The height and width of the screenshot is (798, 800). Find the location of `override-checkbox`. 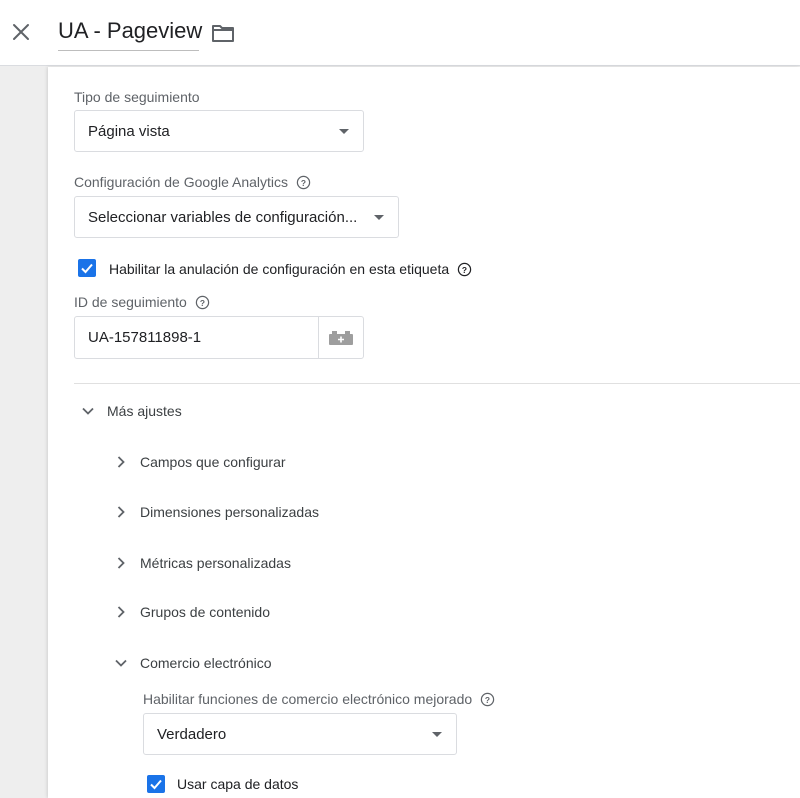

override-checkbox is located at coordinates (87, 268).